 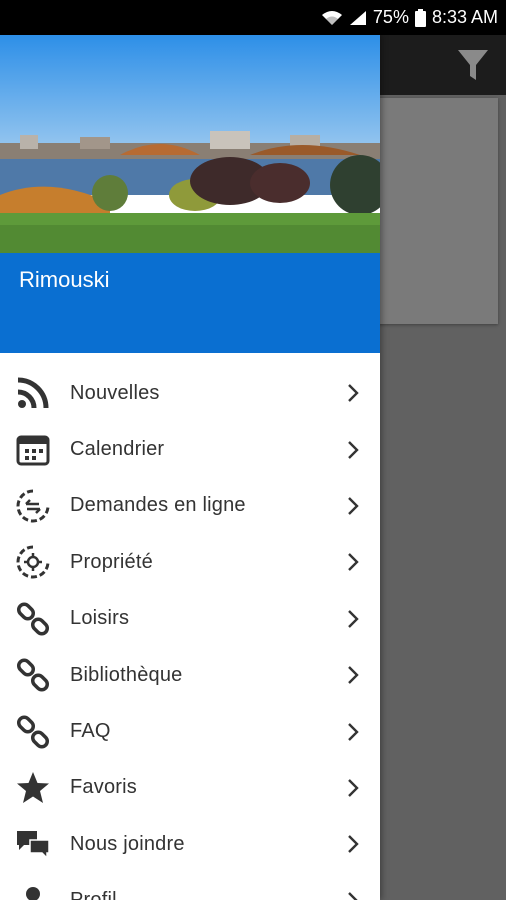 What do you see at coordinates (190, 675) in the screenshot?
I see `menu-item-bibliotheque: Bibliothèque` at bounding box center [190, 675].